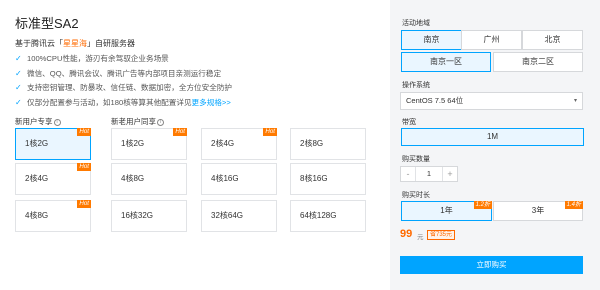  Describe the element at coordinates (211, 102) in the screenshot. I see `more-specs-link: 更多规格>>` at that location.